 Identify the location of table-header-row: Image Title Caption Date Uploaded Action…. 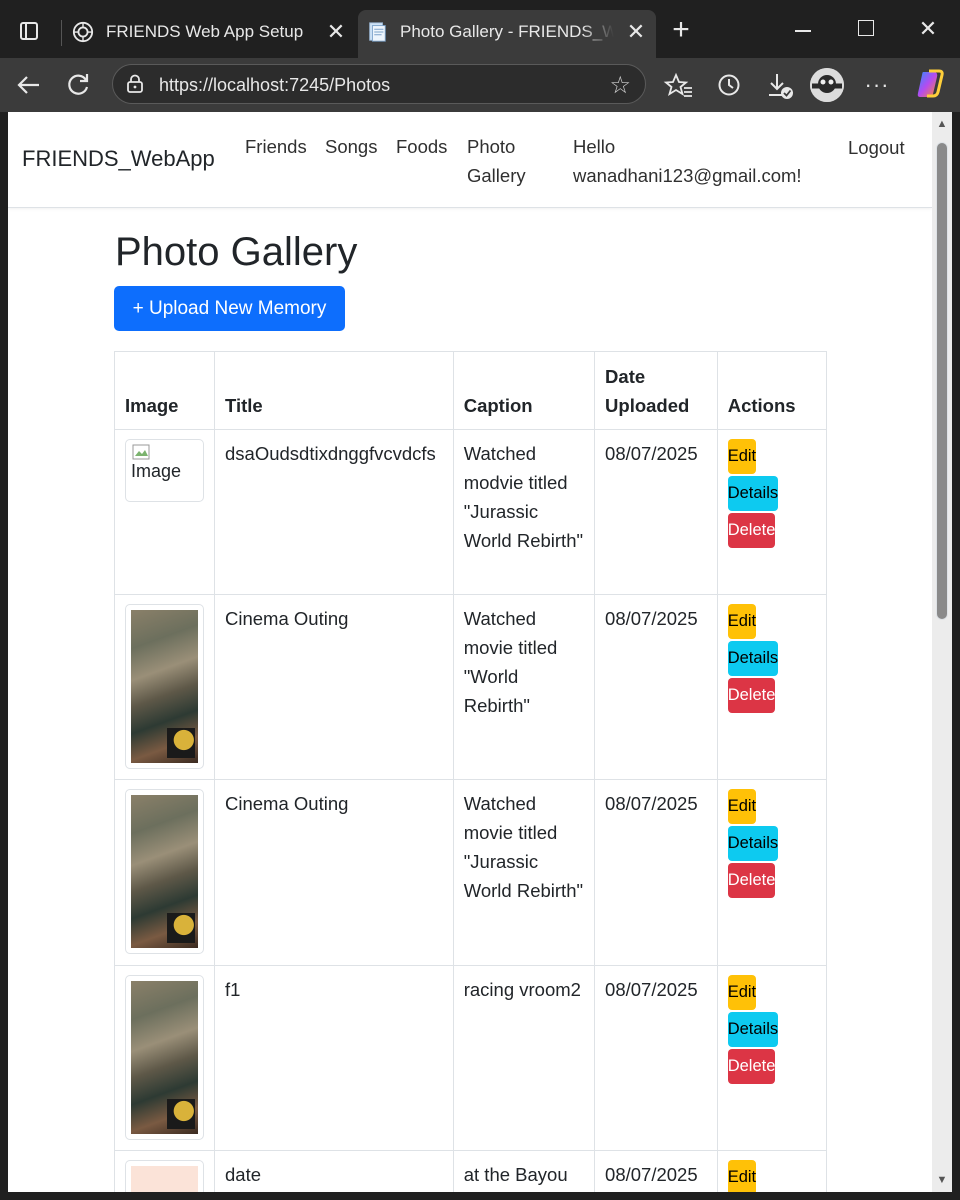
(471, 390).